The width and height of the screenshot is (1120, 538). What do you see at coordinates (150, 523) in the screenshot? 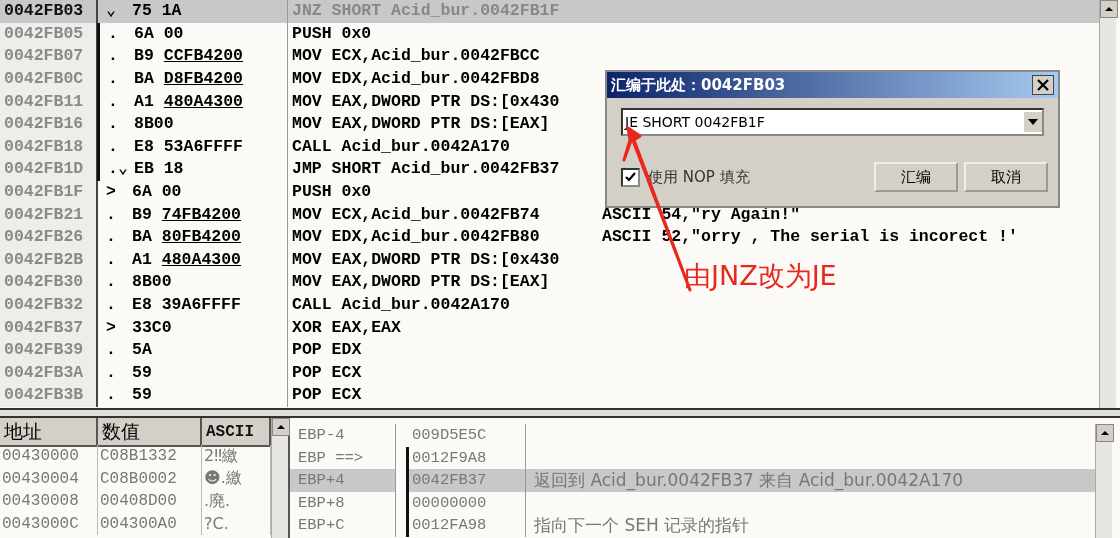
I see `dump-value: 004300A0` at bounding box center [150, 523].